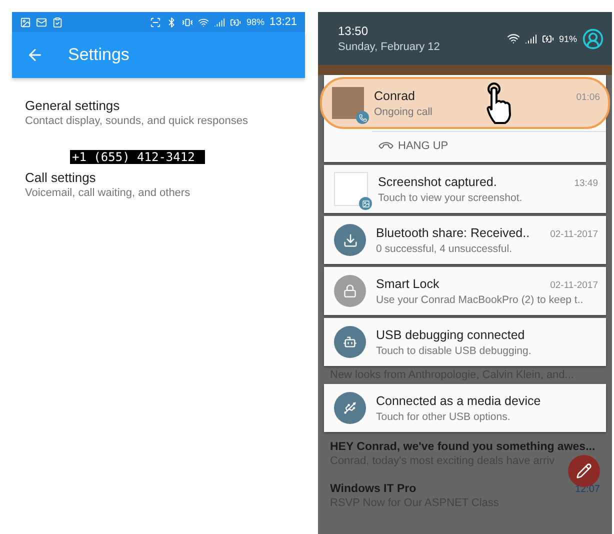 Image resolution: width=614 pixels, height=534 pixels. What do you see at coordinates (404, 112) in the screenshot?
I see `notification-text: Ongoing call` at bounding box center [404, 112].